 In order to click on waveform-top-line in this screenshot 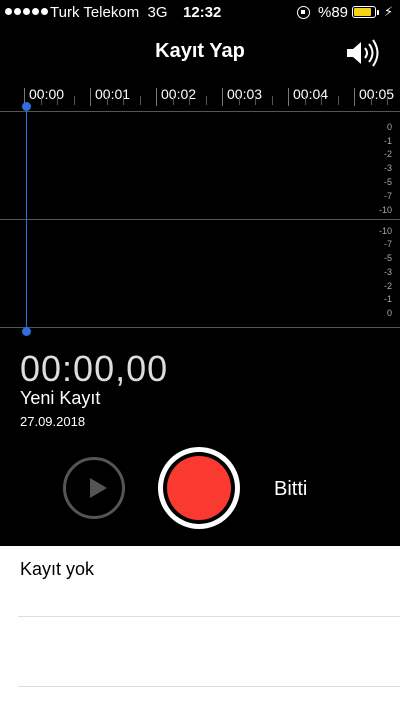, I will do `click(200, 111)`.